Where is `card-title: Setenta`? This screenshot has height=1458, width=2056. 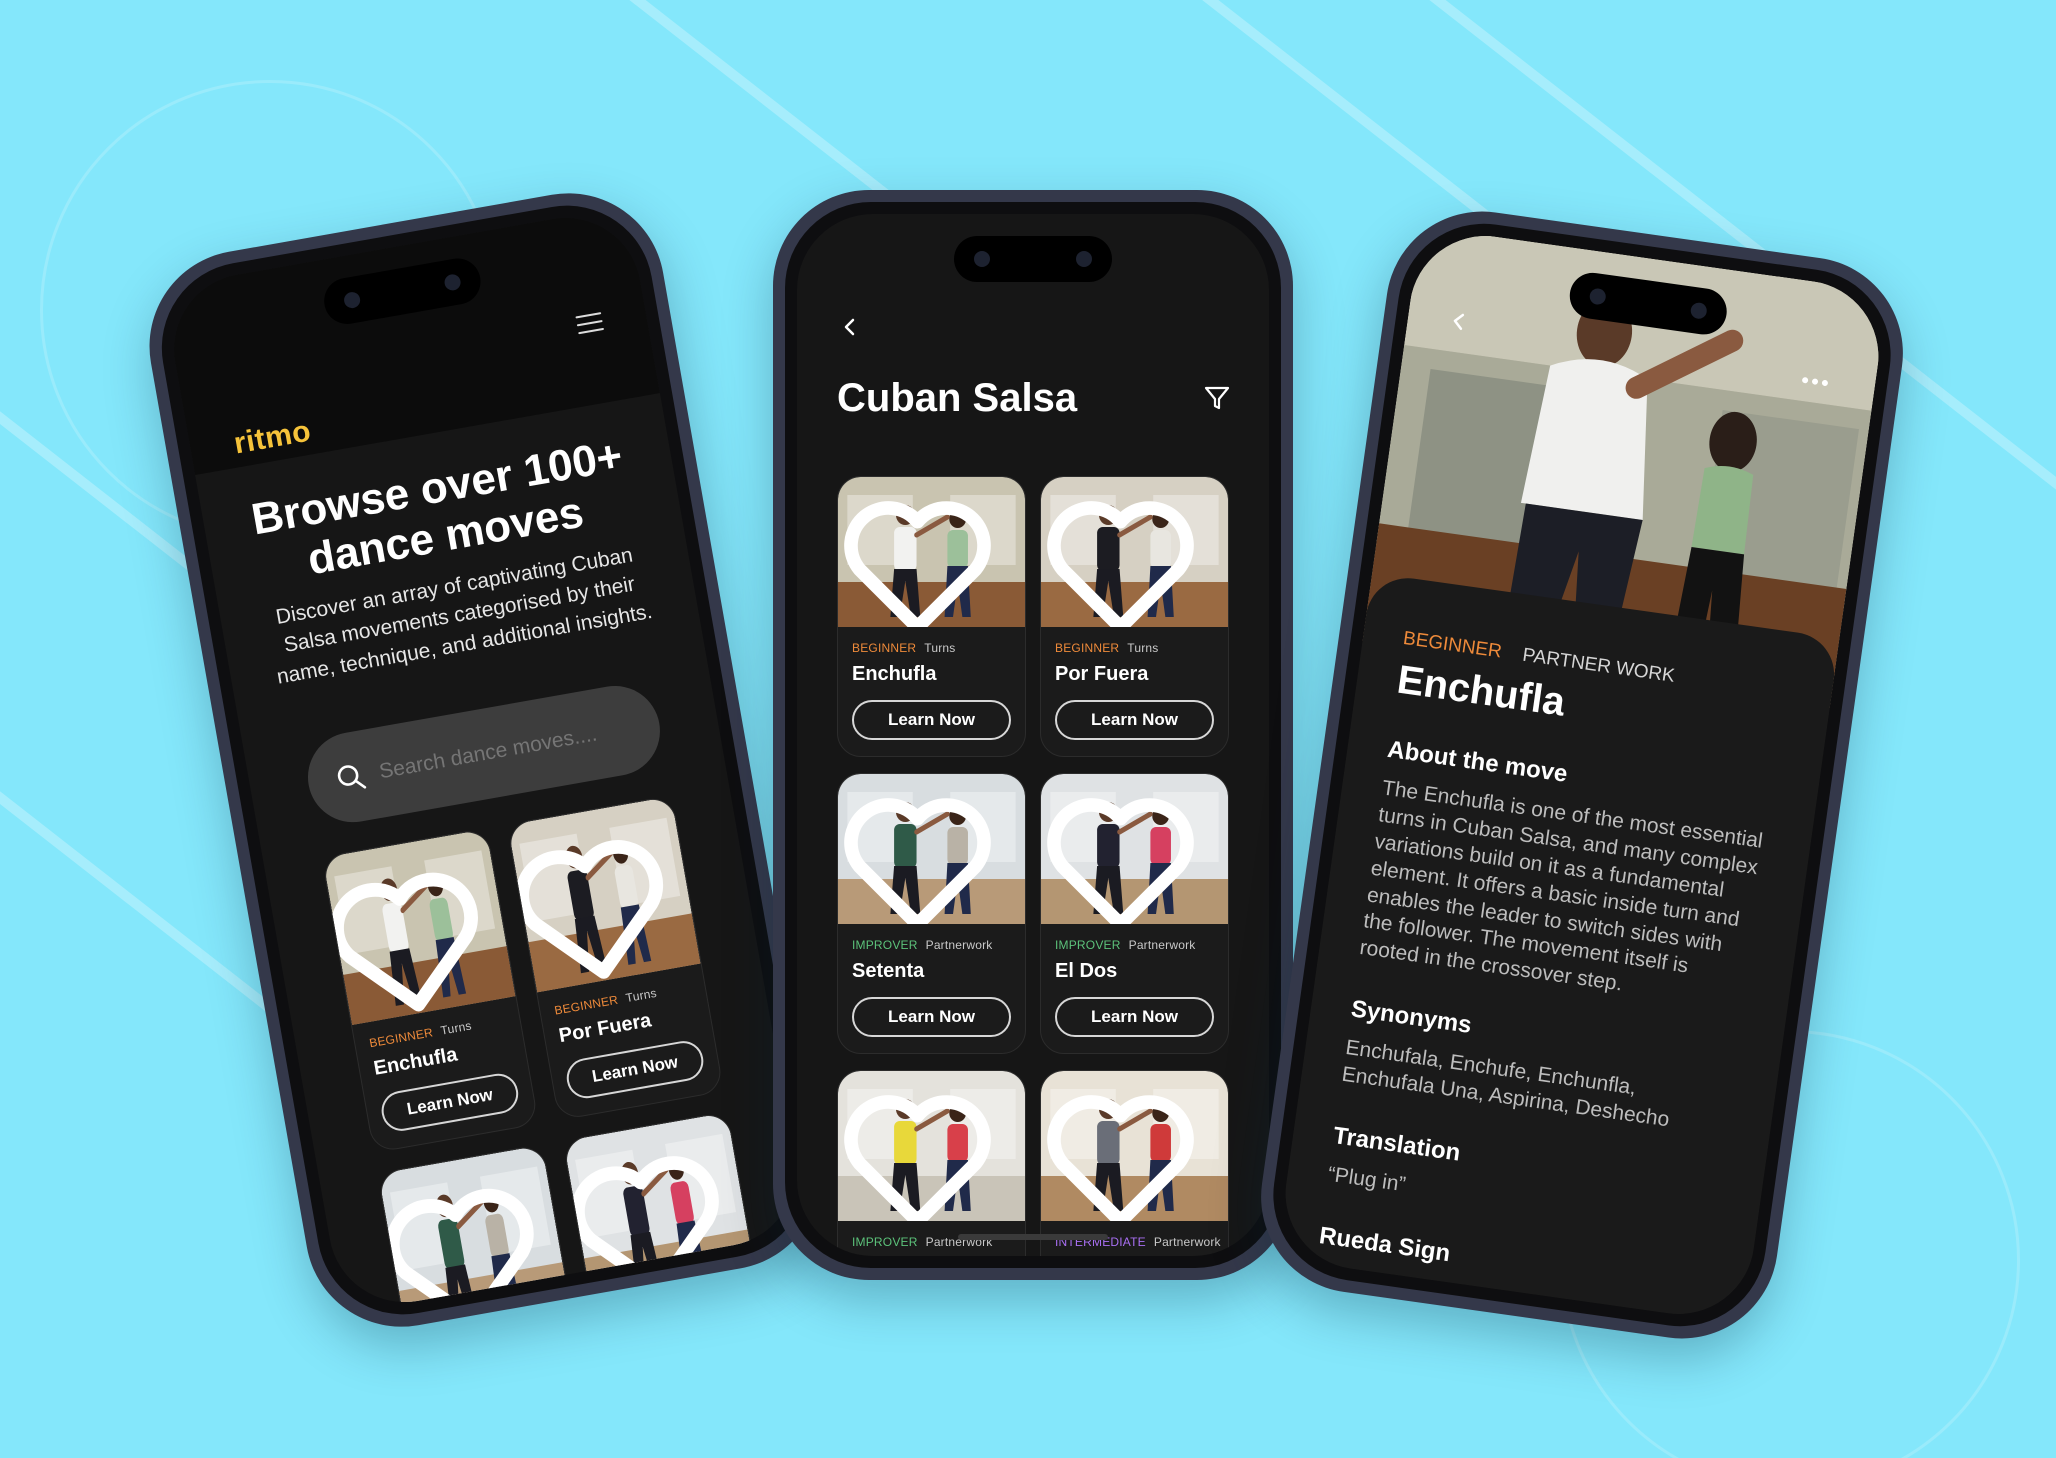
card-title: Setenta is located at coordinates (888, 971).